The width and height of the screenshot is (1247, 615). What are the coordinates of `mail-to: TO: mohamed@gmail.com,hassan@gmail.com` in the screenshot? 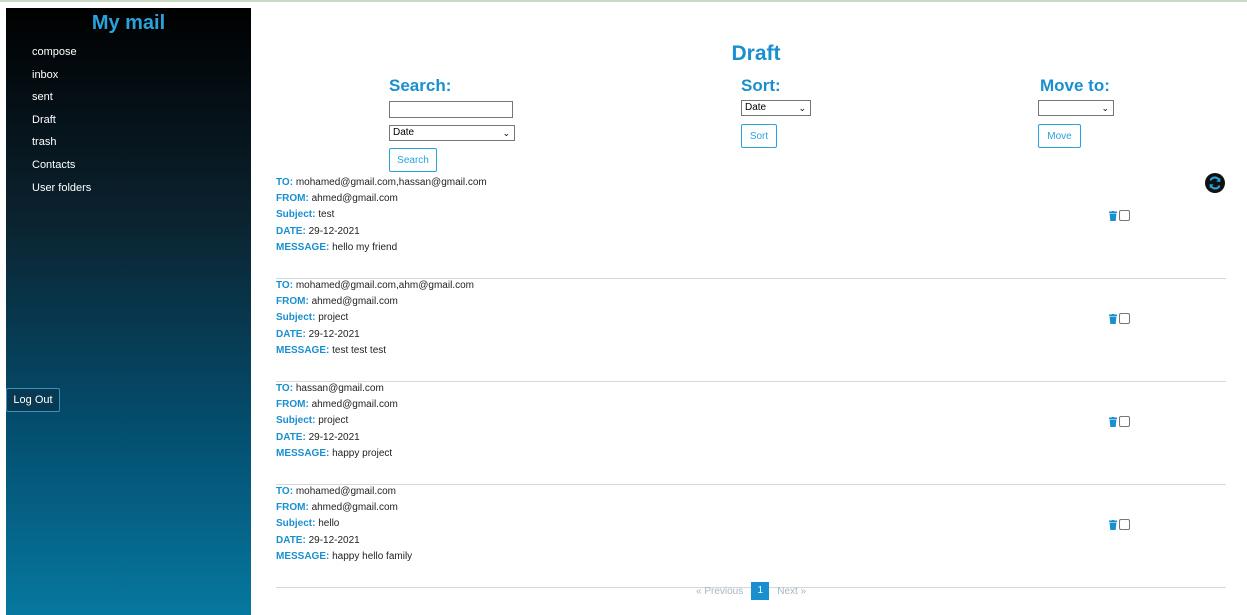 It's located at (381, 182).